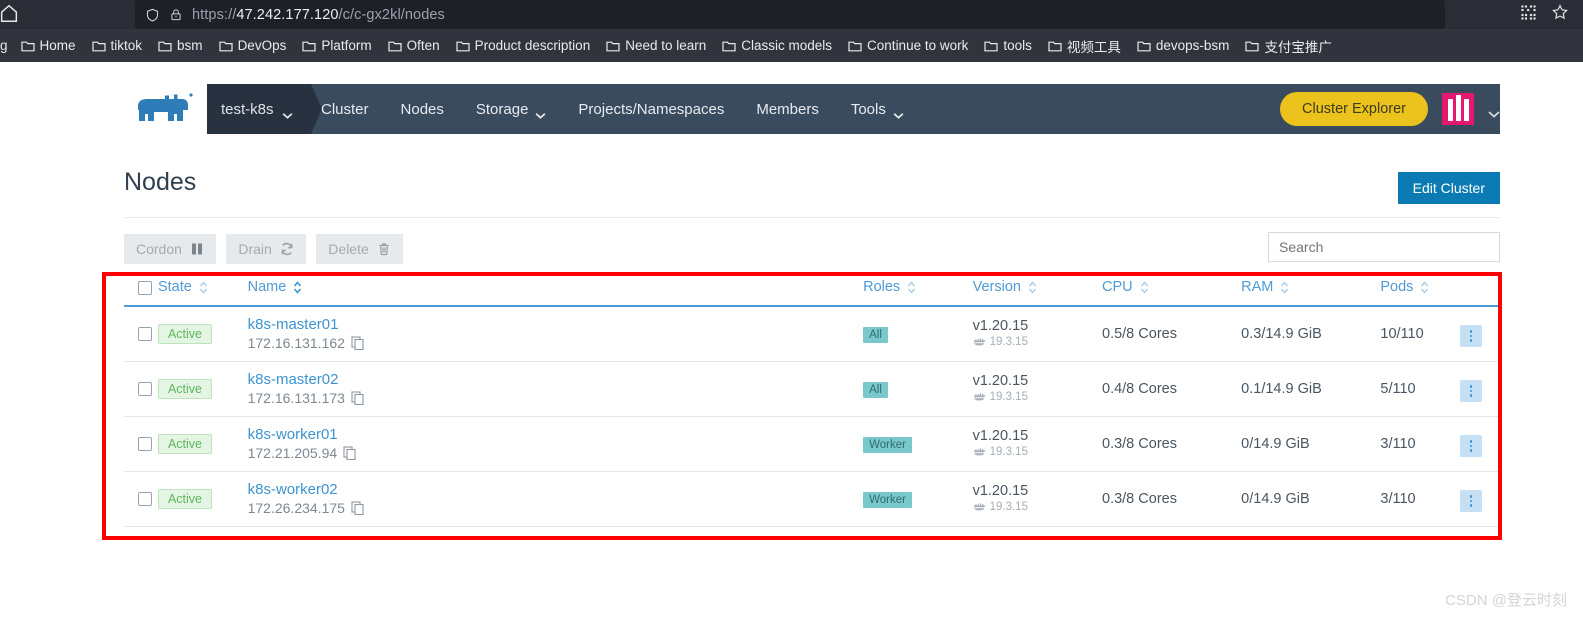 This screenshot has width=1583, height=618. Describe the element at coordinates (422, 109) in the screenshot. I see `nav-link-nodes: Nodes` at that location.